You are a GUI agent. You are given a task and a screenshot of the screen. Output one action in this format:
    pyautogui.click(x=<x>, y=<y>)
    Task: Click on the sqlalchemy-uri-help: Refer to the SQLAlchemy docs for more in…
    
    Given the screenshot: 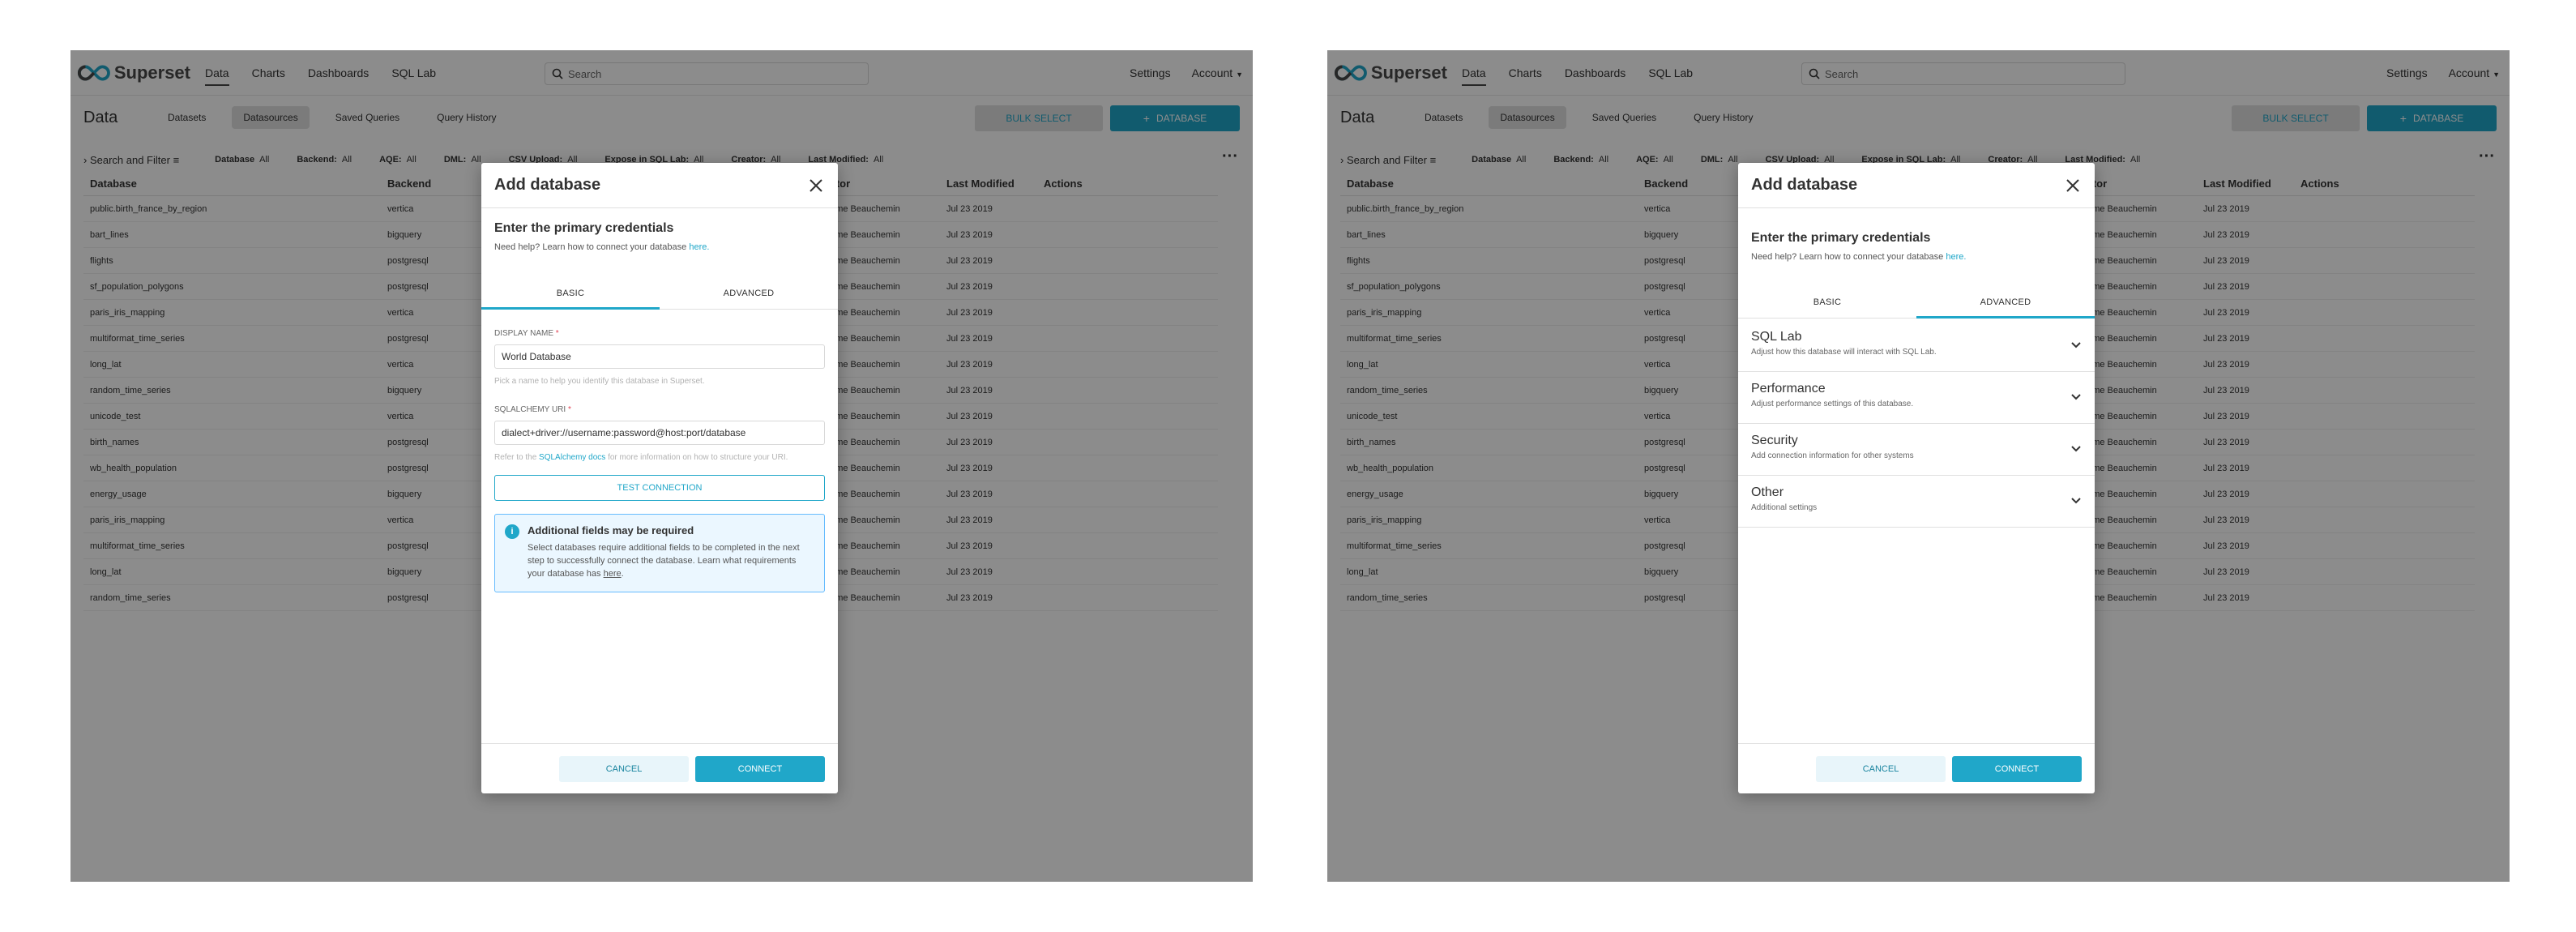 What is the action you would take?
    pyautogui.click(x=659, y=457)
    